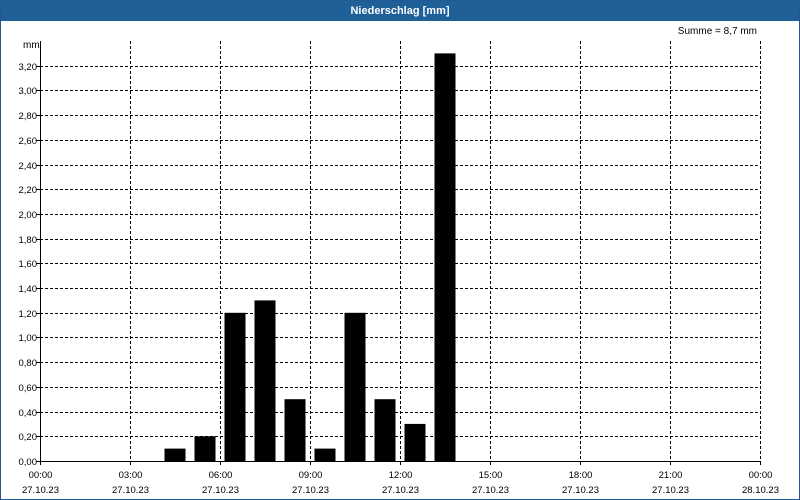 The width and height of the screenshot is (800, 500). I want to click on y-tick-label: 1,80, so click(28, 240).